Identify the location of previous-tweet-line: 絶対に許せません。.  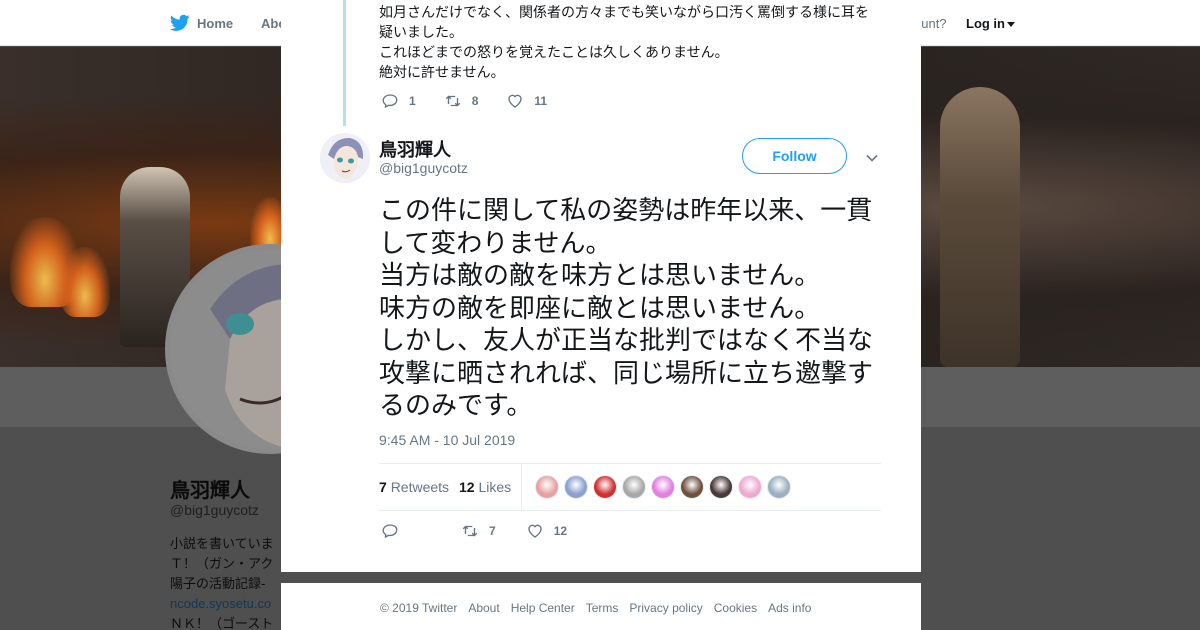
(442, 72).